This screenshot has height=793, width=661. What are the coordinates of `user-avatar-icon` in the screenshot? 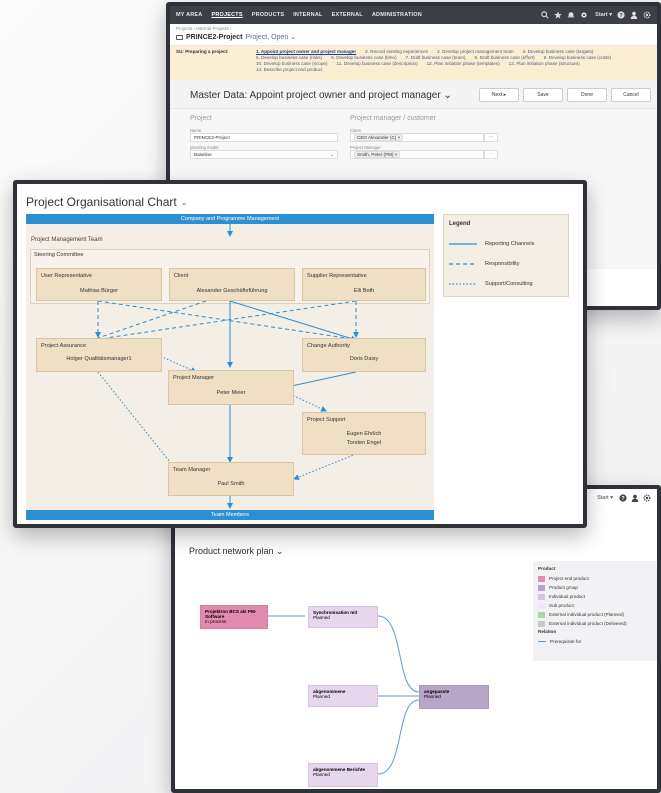 It's located at (634, 15).